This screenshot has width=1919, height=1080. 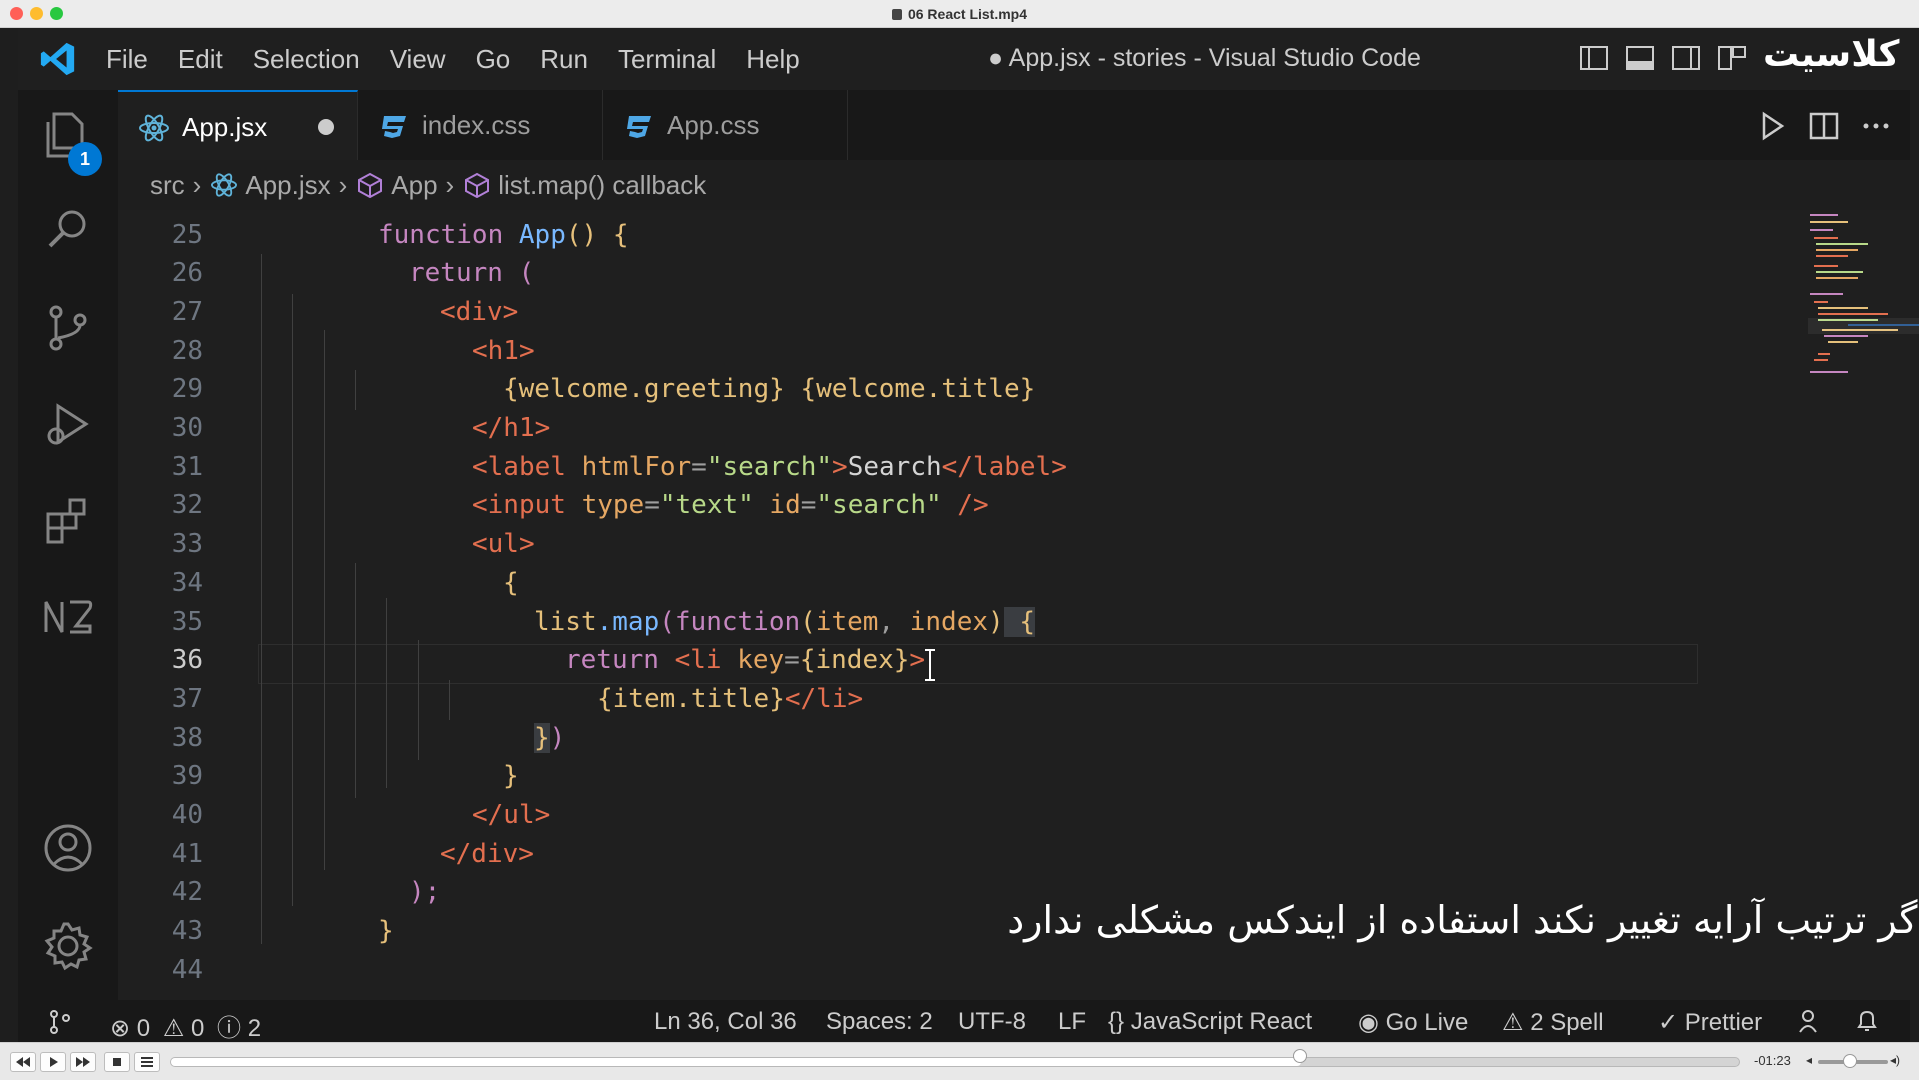 What do you see at coordinates (187, 428) in the screenshot?
I see `line-number: 30` at bounding box center [187, 428].